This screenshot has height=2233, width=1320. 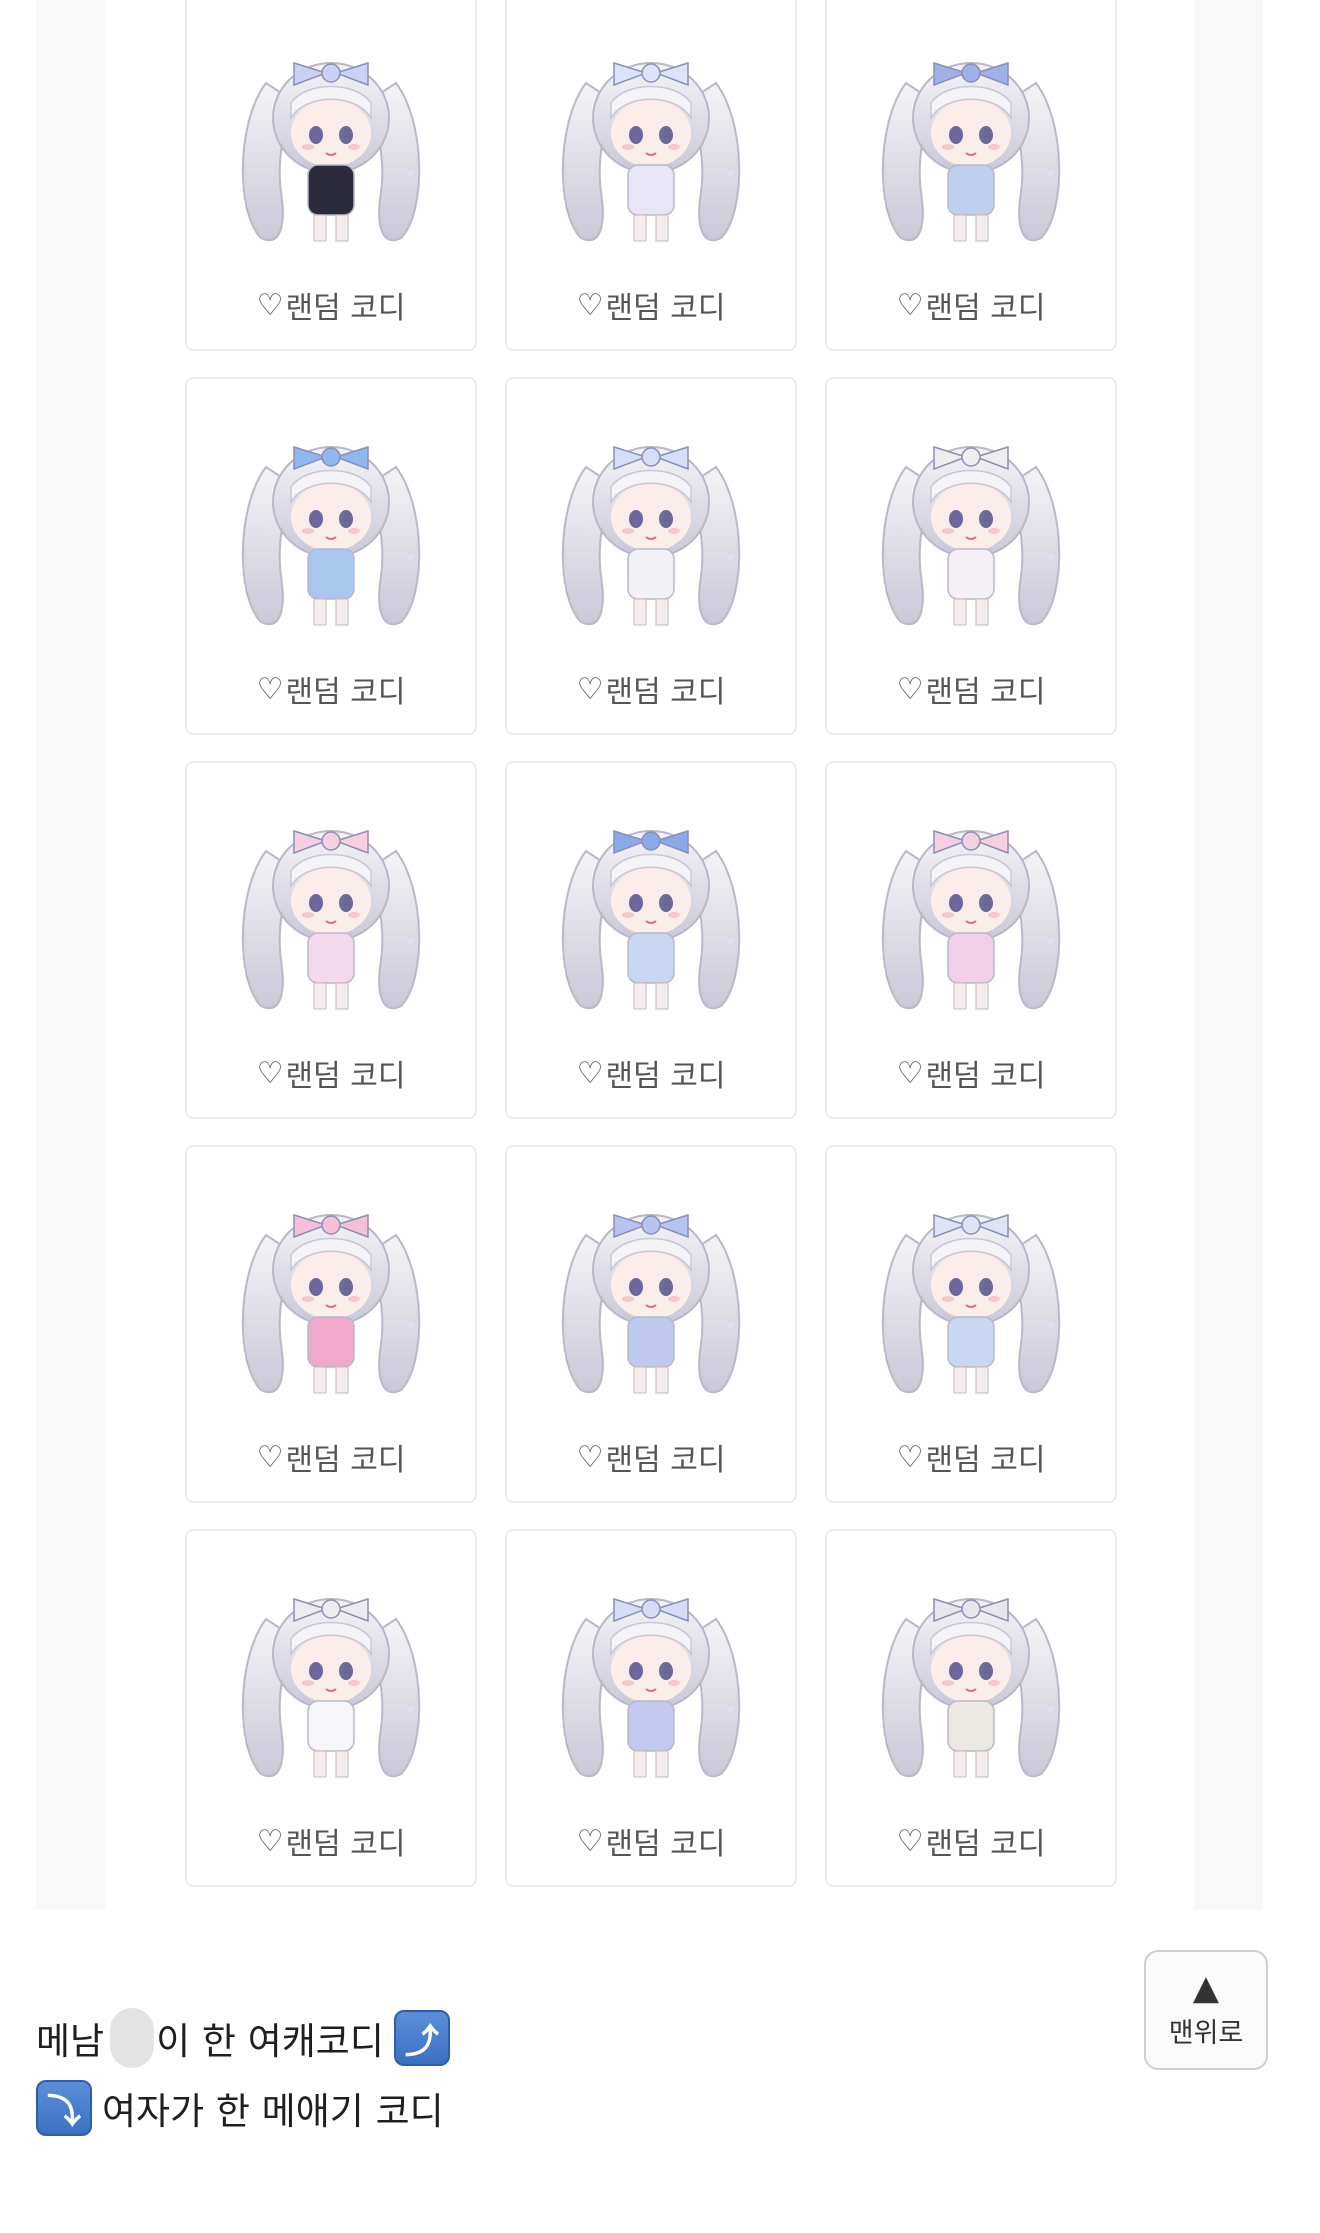 What do you see at coordinates (273, 2111) in the screenshot?
I see `caption-line-2-text: 여자가 한 메애기 코디` at bounding box center [273, 2111].